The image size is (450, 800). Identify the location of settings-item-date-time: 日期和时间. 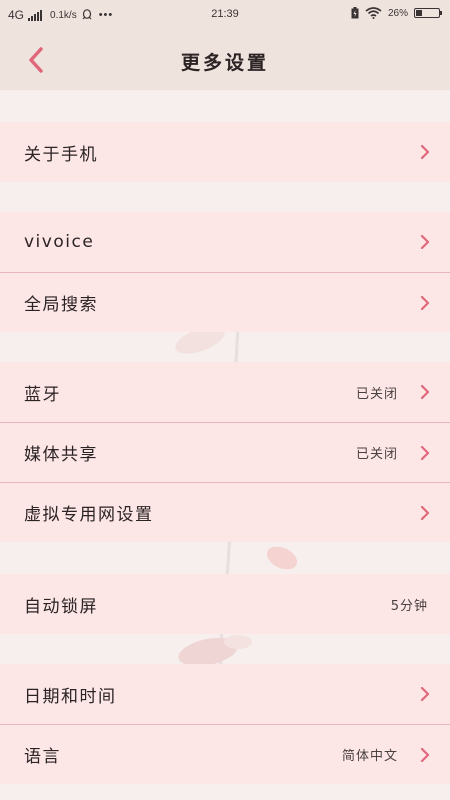
(225, 694).